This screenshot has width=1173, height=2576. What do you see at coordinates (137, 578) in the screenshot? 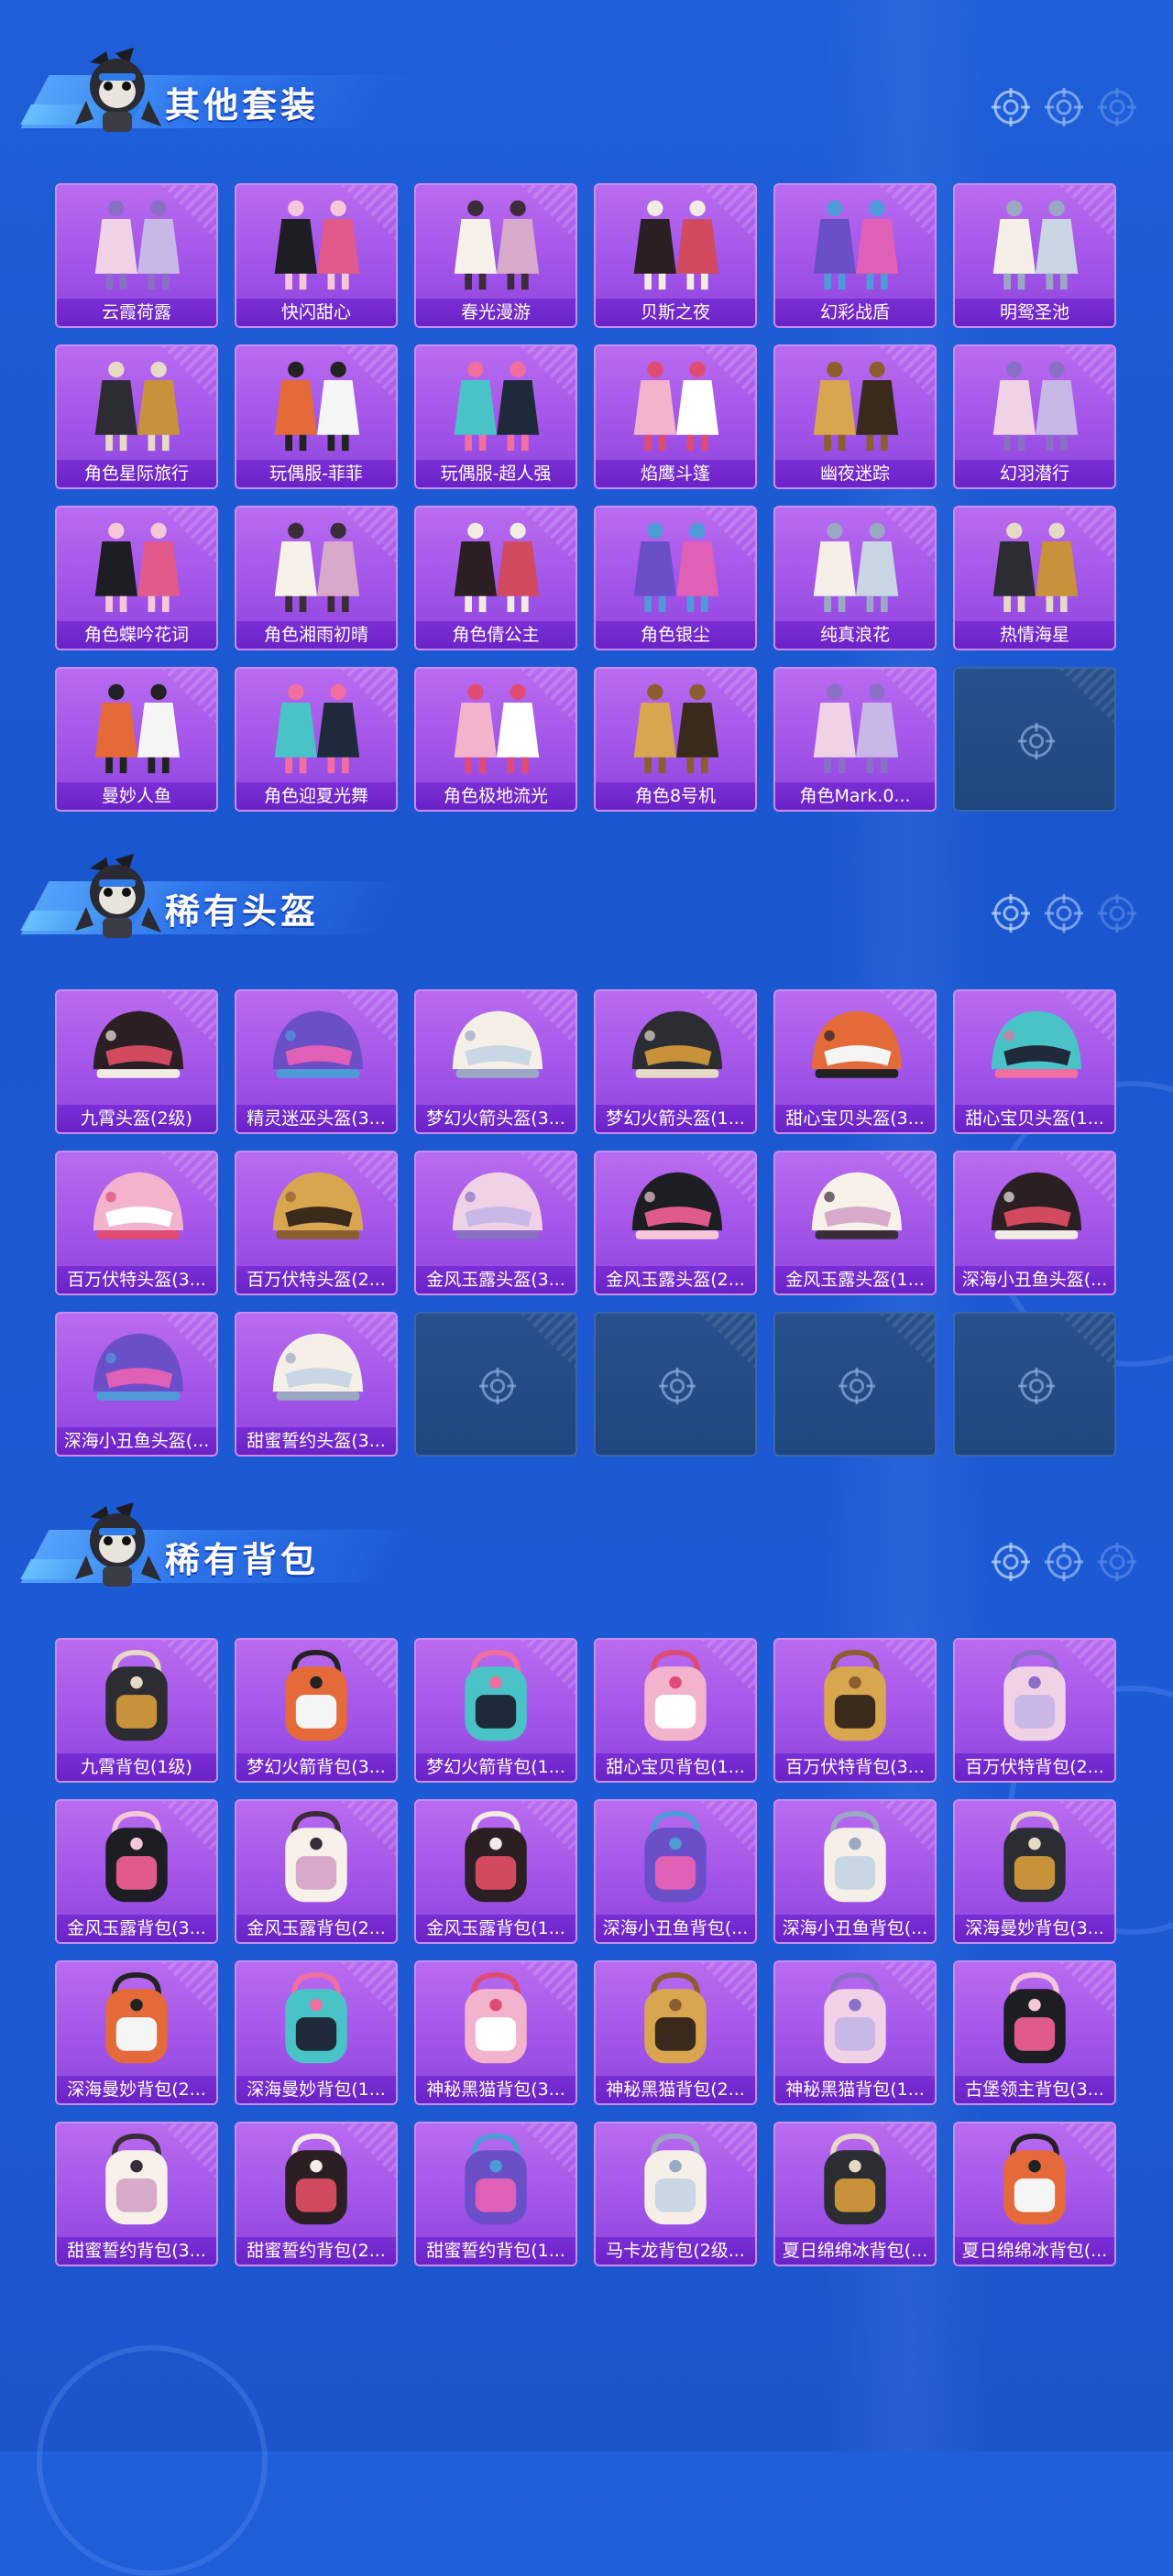
I see `item-card: 角色蝶吟花词` at bounding box center [137, 578].